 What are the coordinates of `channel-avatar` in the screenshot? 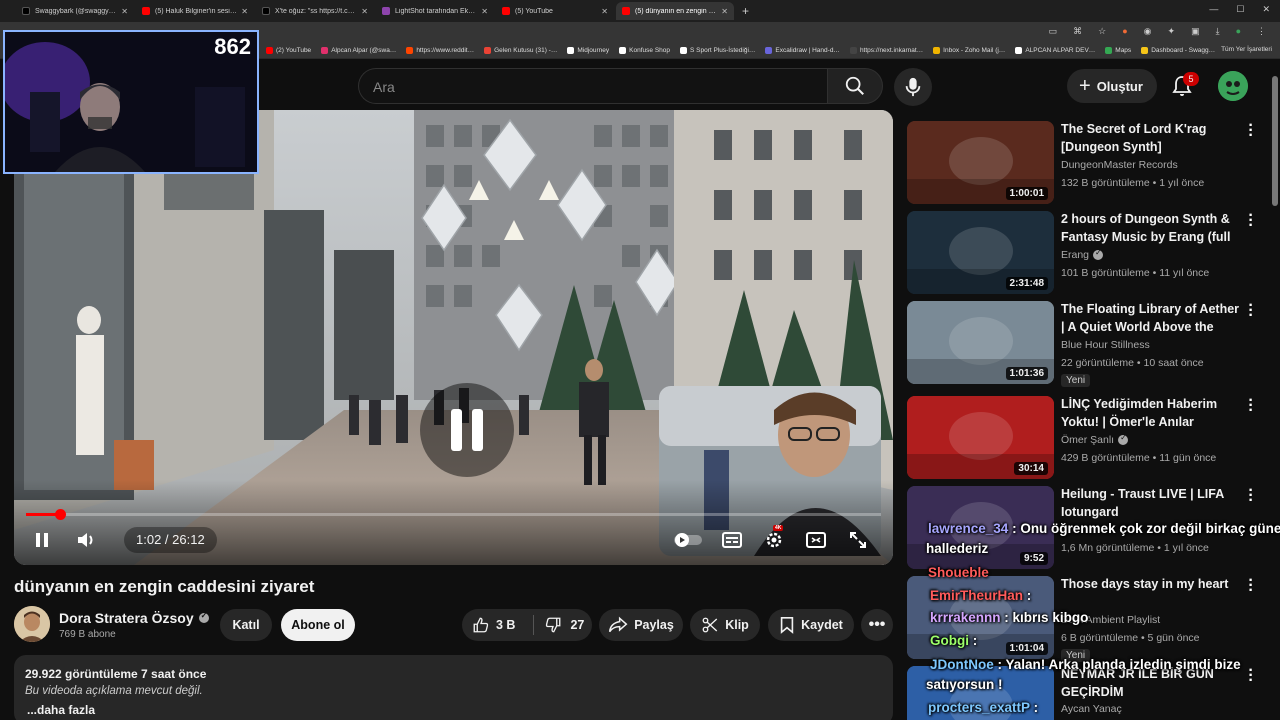 It's located at (32, 624).